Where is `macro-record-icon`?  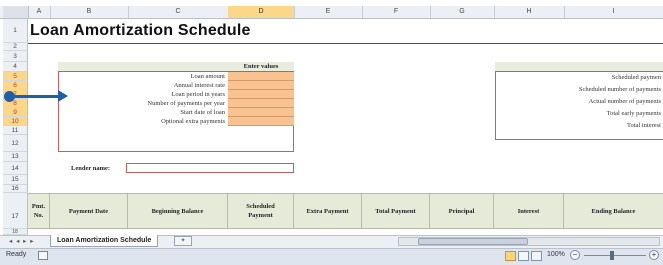
macro-record-icon is located at coordinates (43, 255).